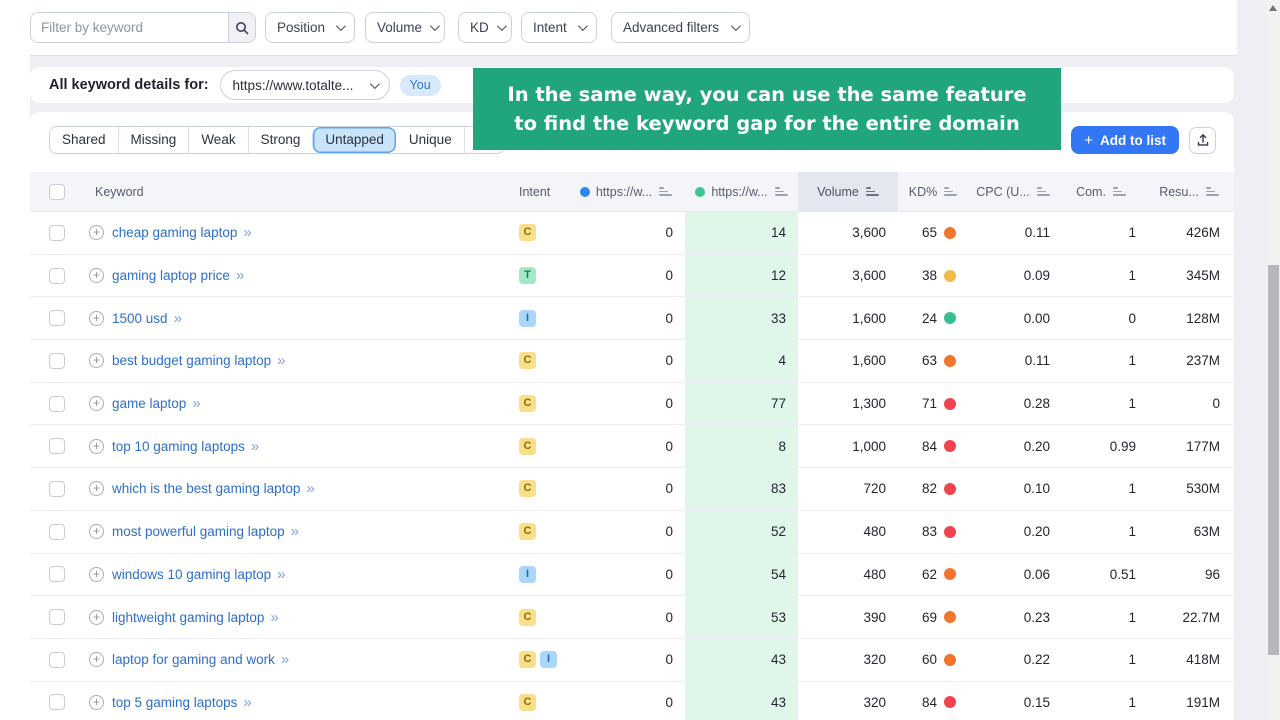  I want to click on results-cell: 426M, so click(1203, 233).